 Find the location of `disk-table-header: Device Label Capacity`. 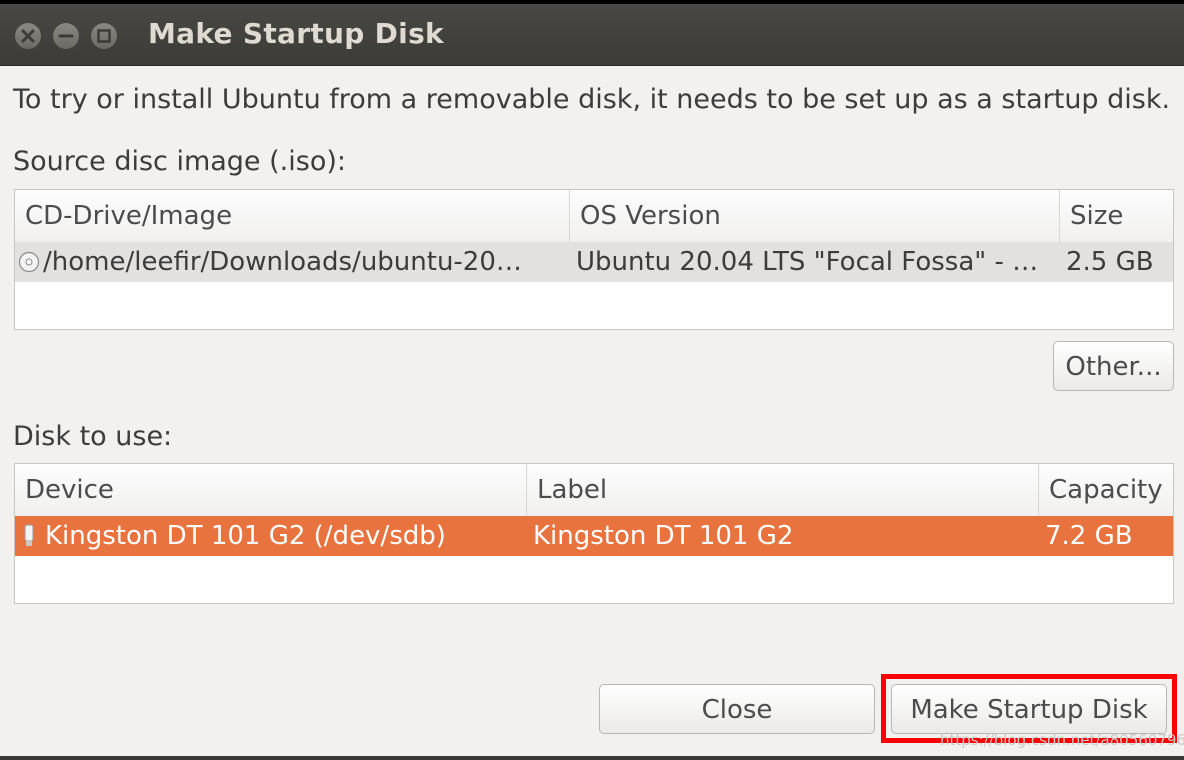

disk-table-header: Device Label Capacity is located at coordinates (594, 490).